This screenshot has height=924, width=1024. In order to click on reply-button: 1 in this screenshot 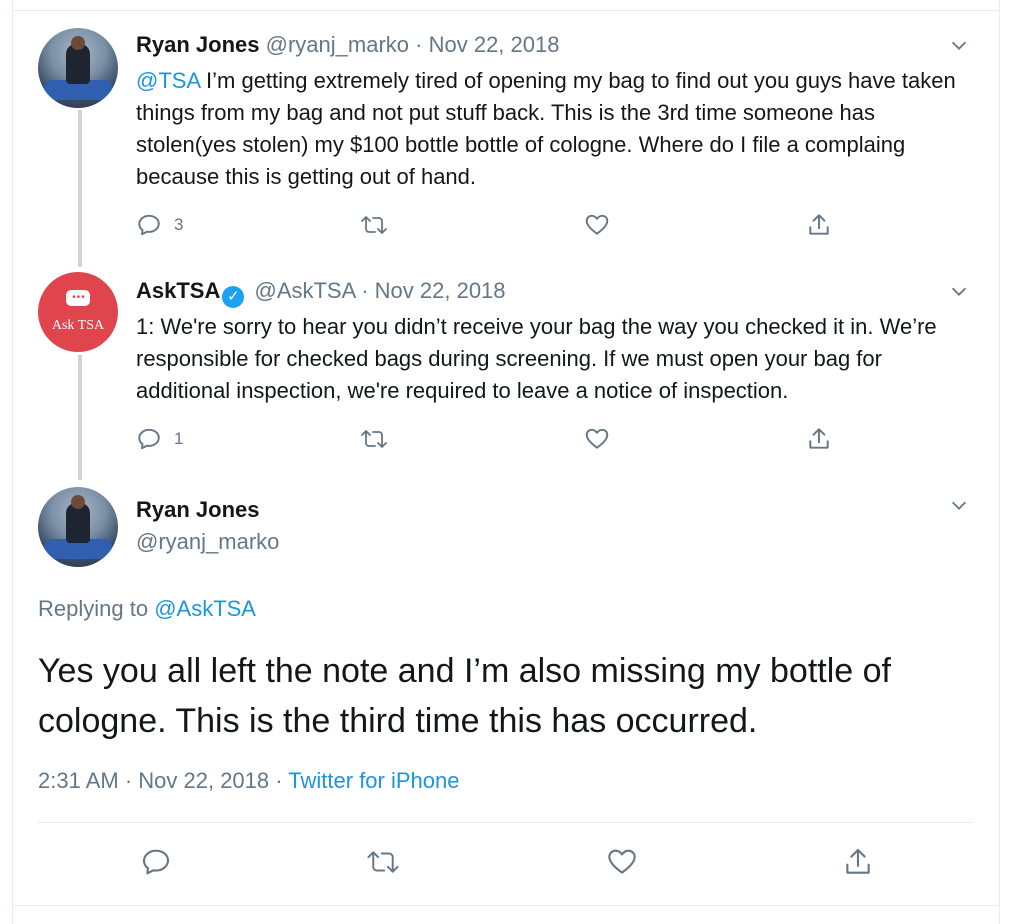, I will do `click(159, 439)`.